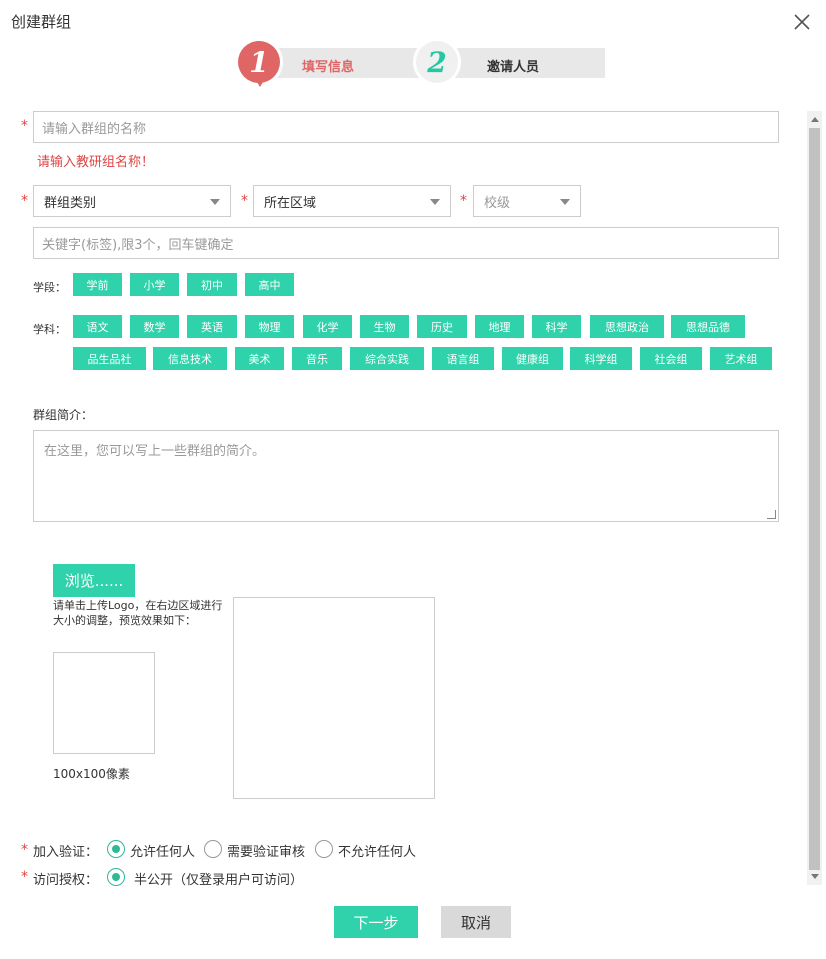  What do you see at coordinates (212, 284) in the screenshot?
I see `stage-tag: 初中` at bounding box center [212, 284].